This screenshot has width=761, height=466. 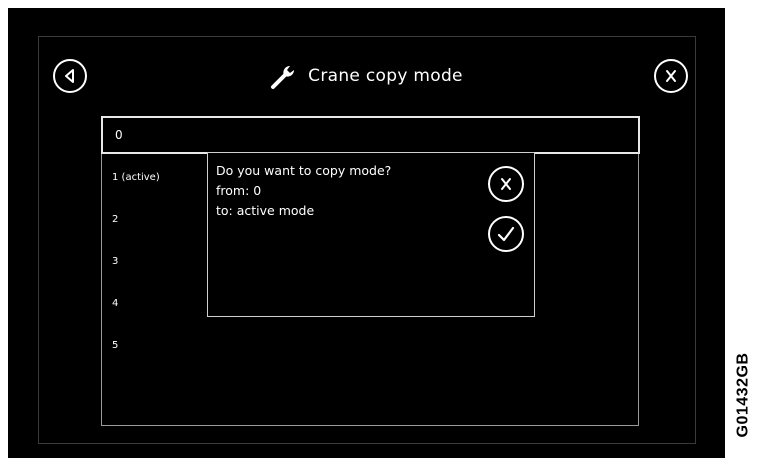 What do you see at coordinates (115, 303) in the screenshot?
I see `mode-list-item: 4` at bounding box center [115, 303].